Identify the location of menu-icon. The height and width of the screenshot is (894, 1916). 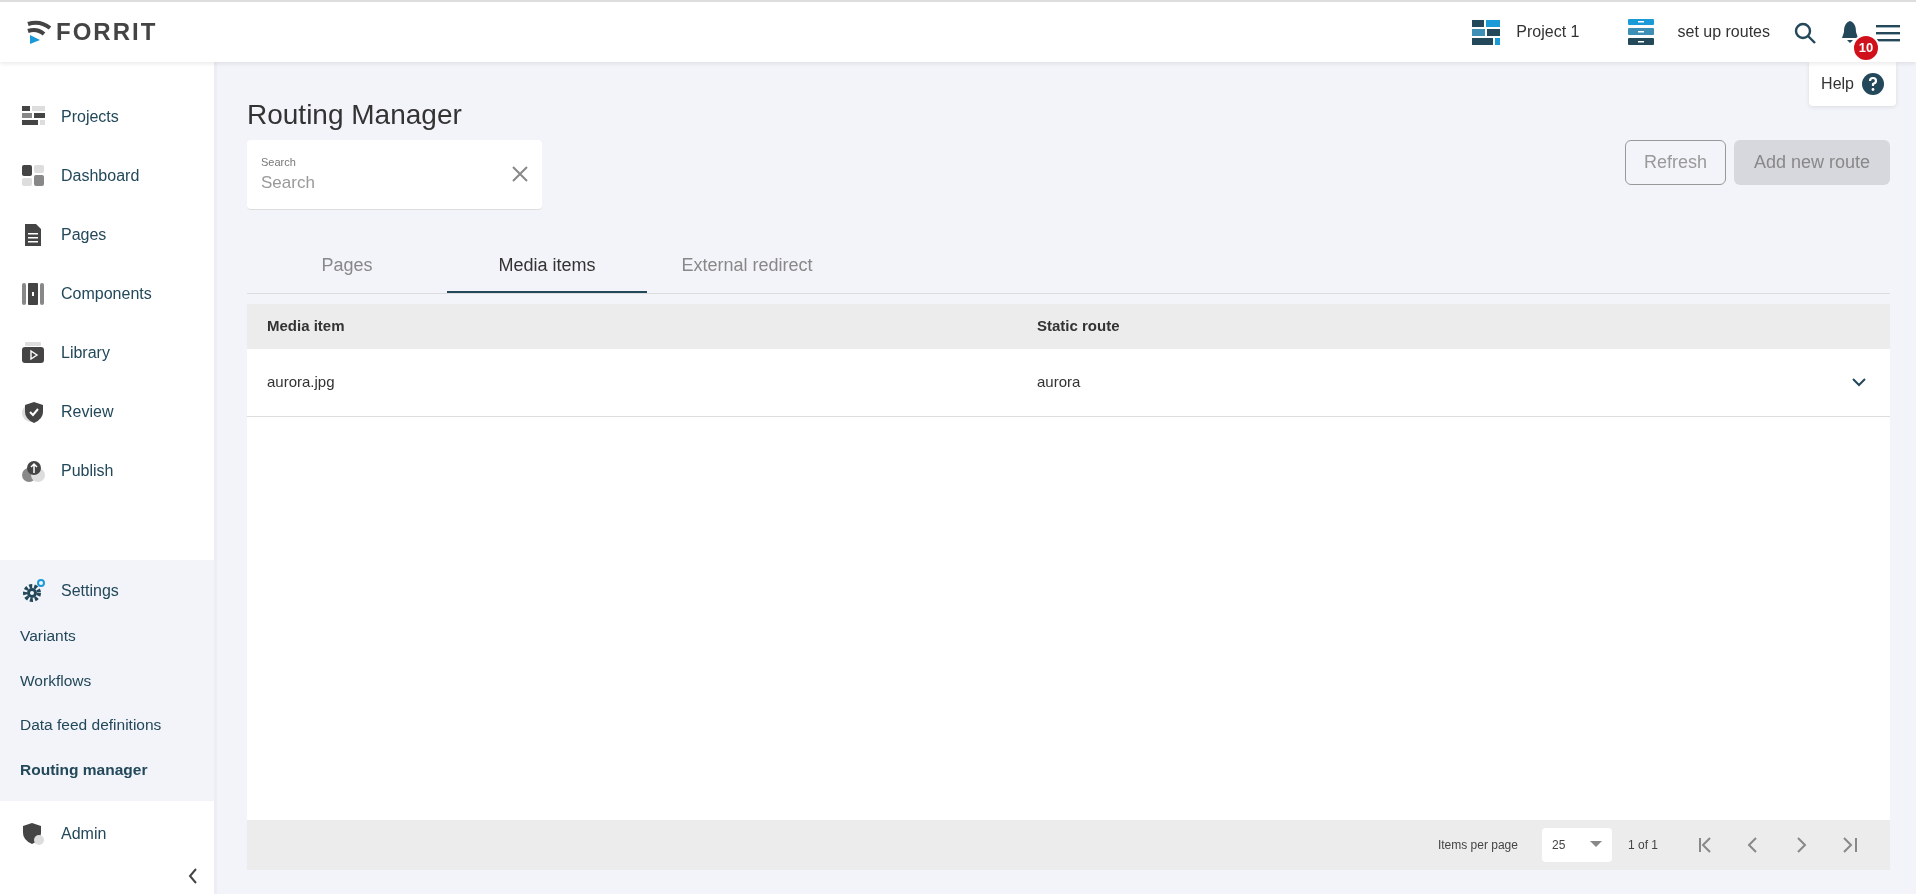
(1888, 32).